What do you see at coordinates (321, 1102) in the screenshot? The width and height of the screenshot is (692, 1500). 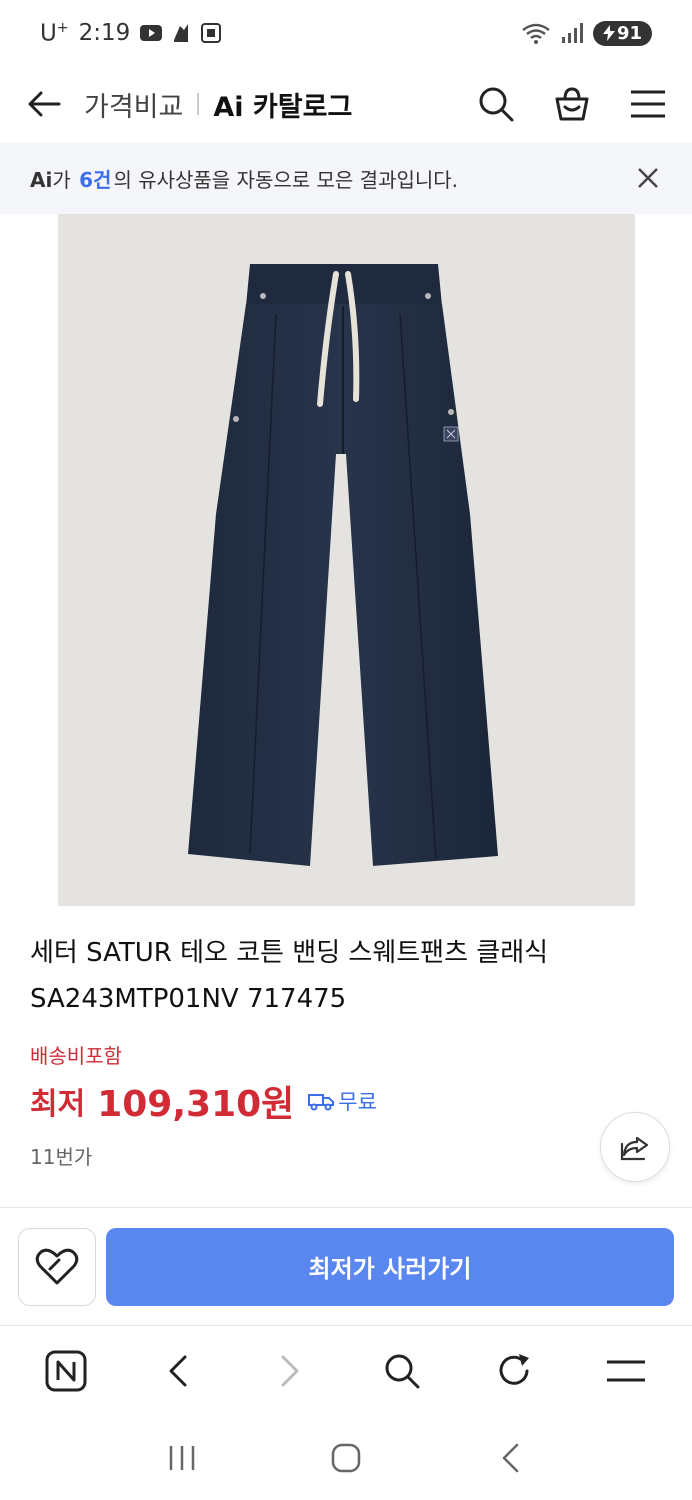 I see `delivery-truck-icon` at bounding box center [321, 1102].